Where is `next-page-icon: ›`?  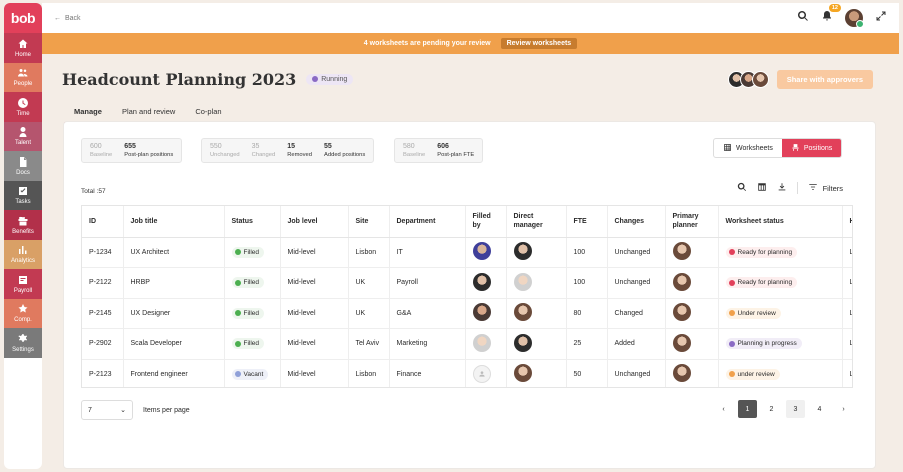 next-page-icon: › is located at coordinates (843, 409).